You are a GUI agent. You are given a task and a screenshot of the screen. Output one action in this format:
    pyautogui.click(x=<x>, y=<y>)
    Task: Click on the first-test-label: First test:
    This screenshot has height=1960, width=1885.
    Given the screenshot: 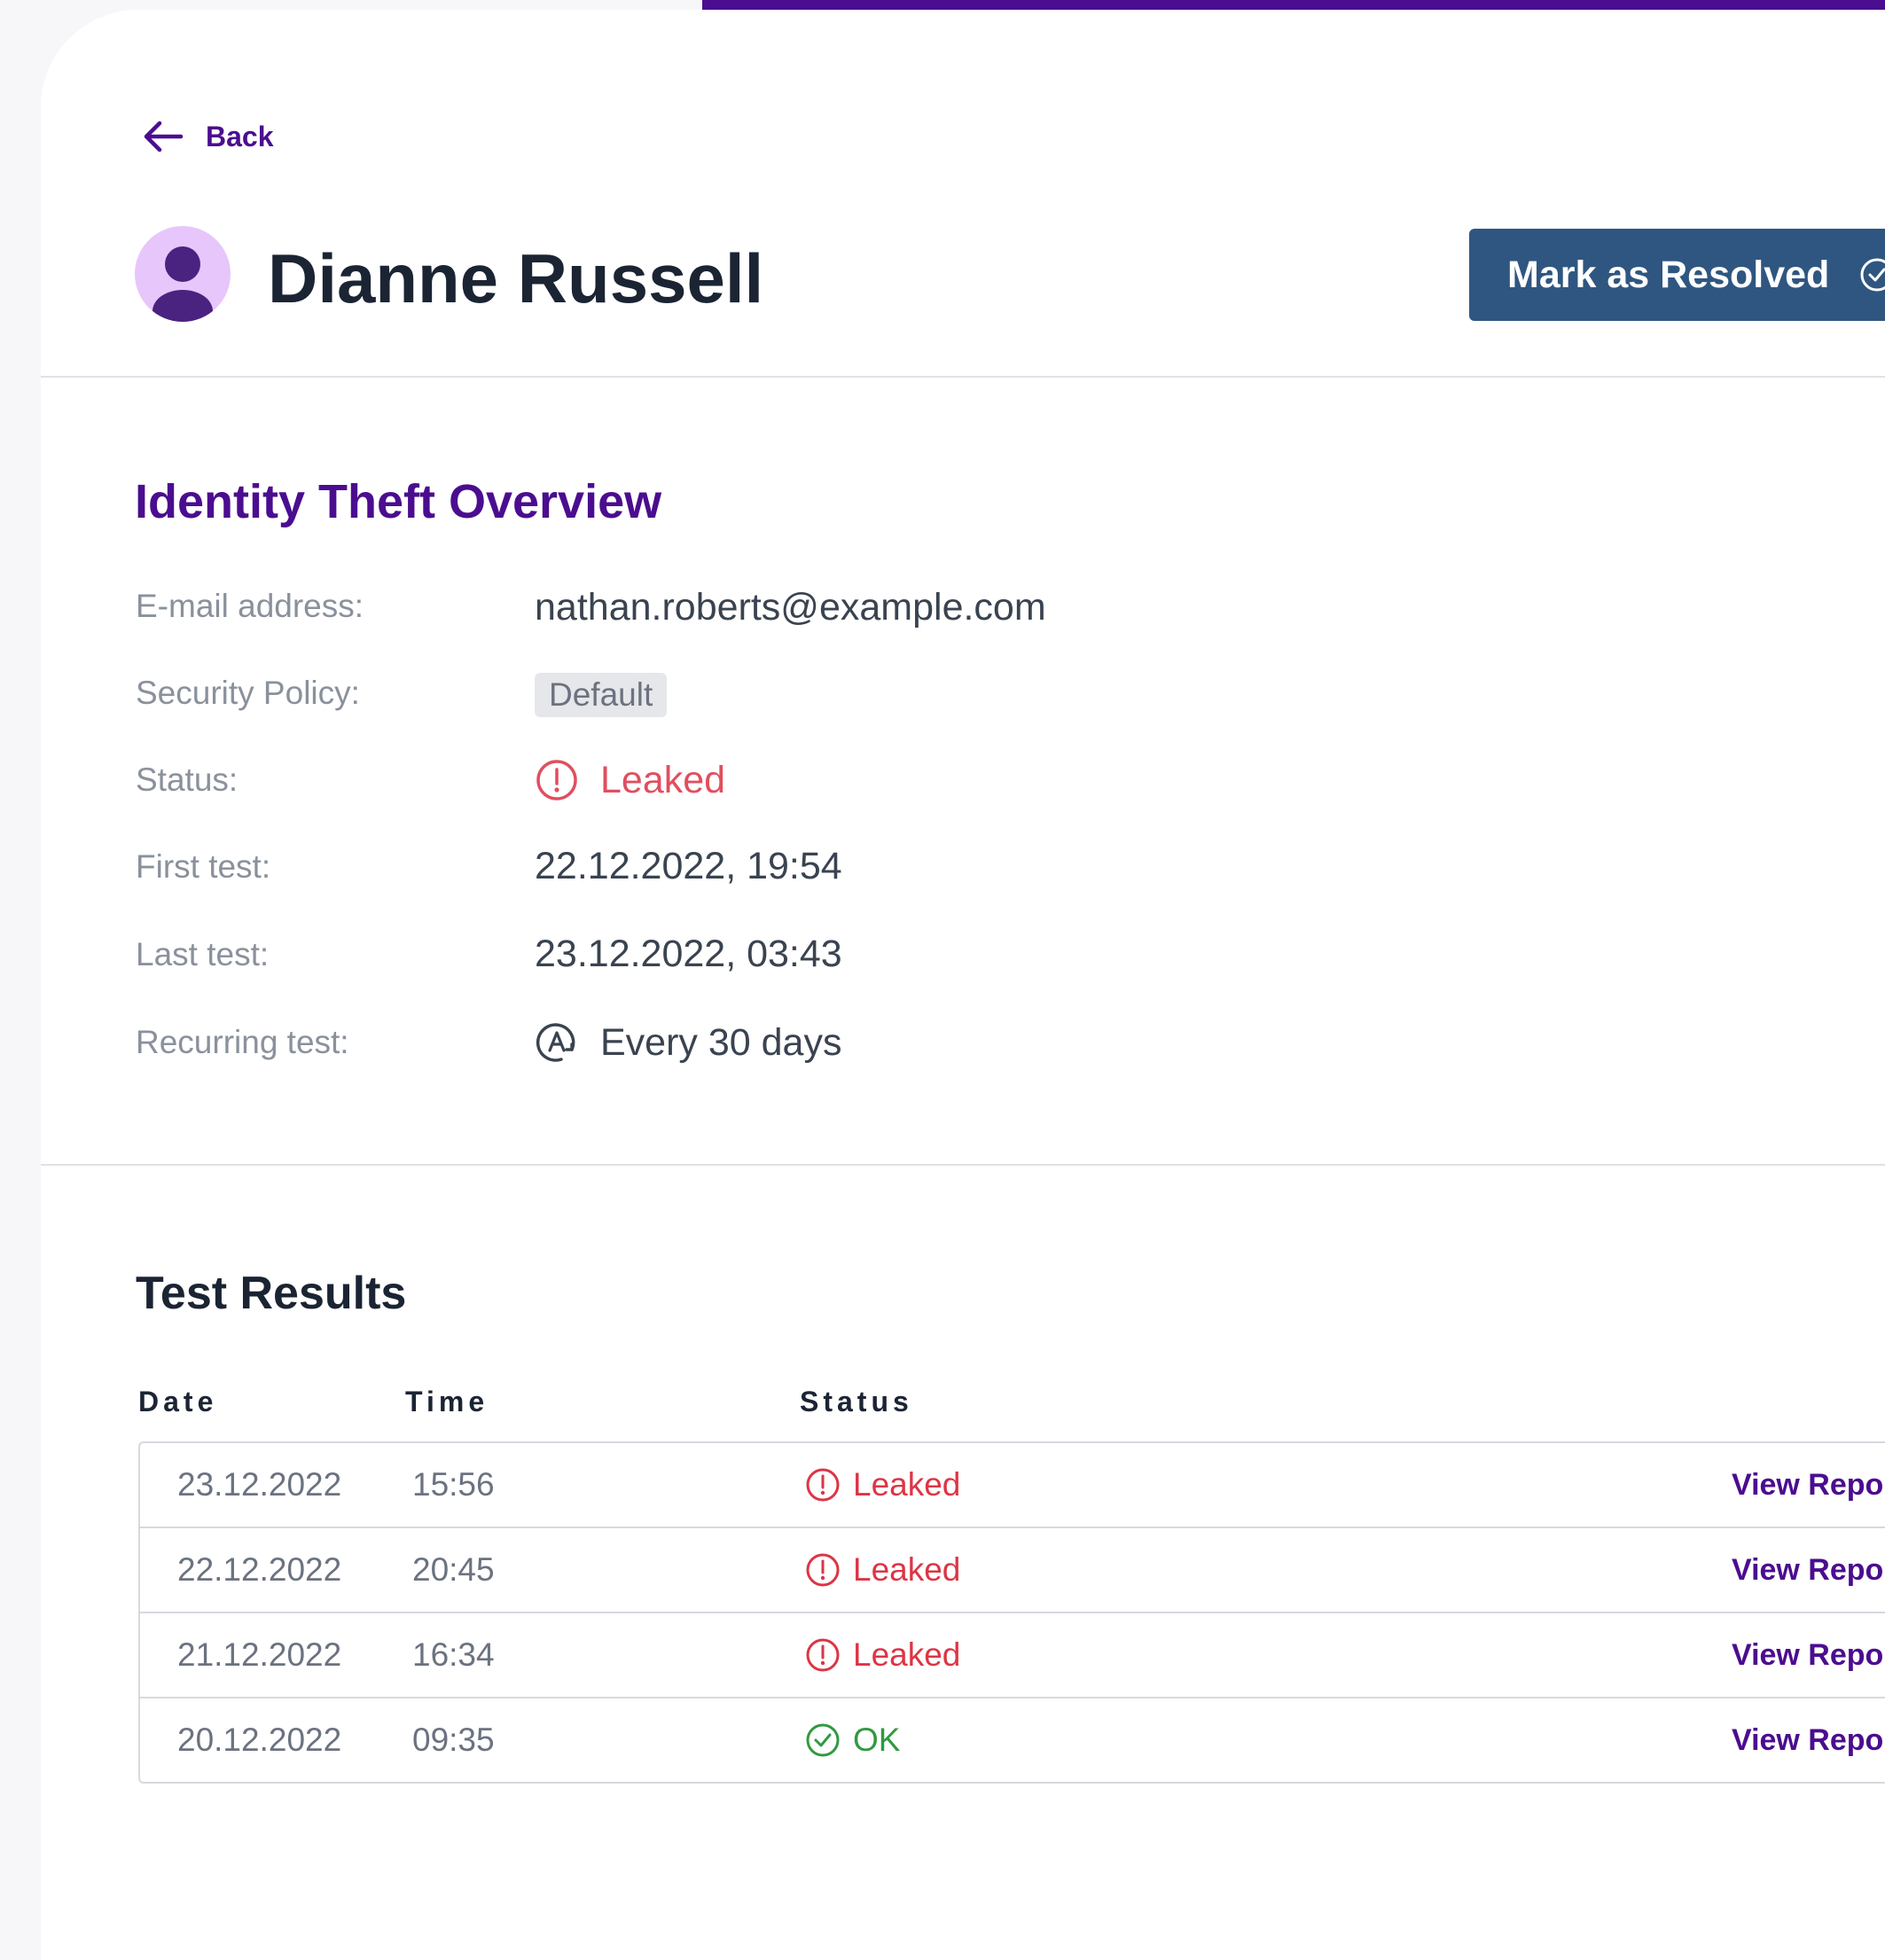 What is the action you would take?
    pyautogui.click(x=203, y=866)
    